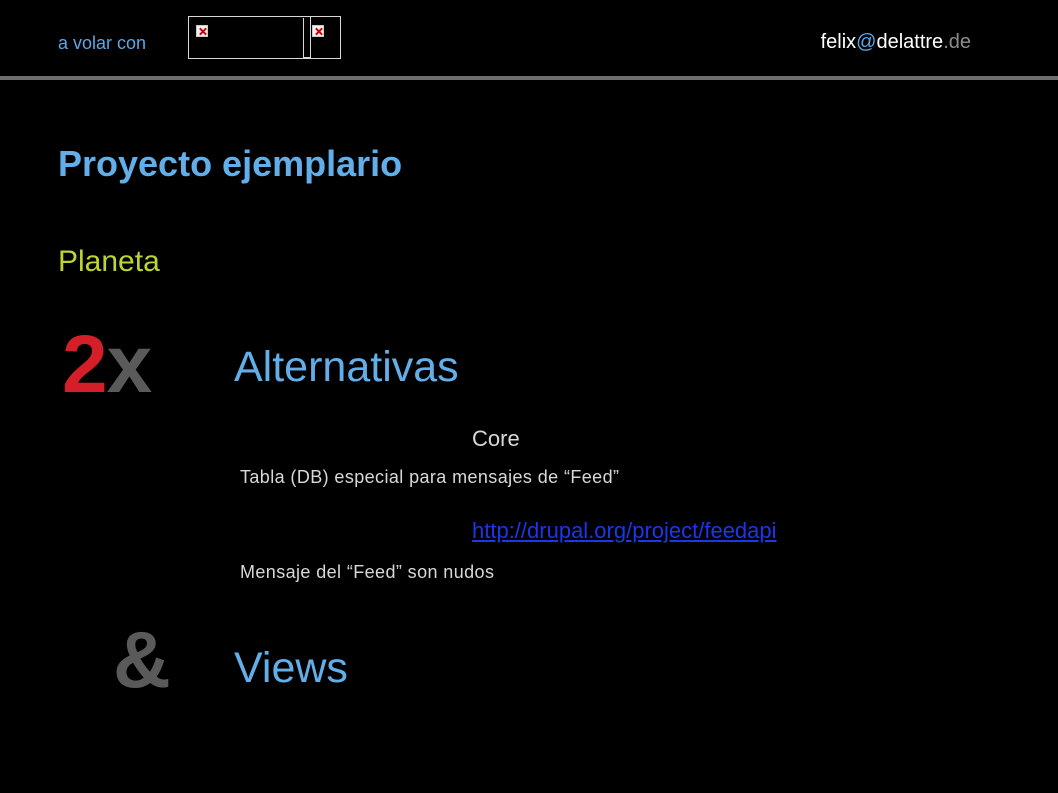  What do you see at coordinates (957, 42) in the screenshot?
I see `email-tld: .de` at bounding box center [957, 42].